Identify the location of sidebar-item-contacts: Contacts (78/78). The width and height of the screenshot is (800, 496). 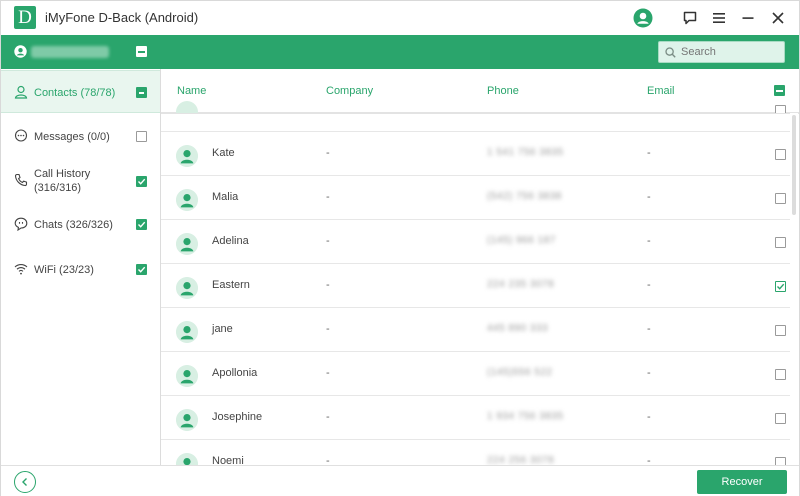
(80, 91).